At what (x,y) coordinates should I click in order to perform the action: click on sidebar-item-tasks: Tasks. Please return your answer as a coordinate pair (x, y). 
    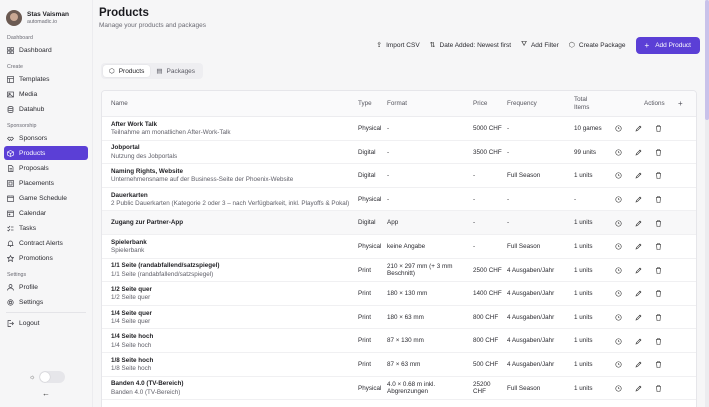
    Looking at the image, I should click on (46, 228).